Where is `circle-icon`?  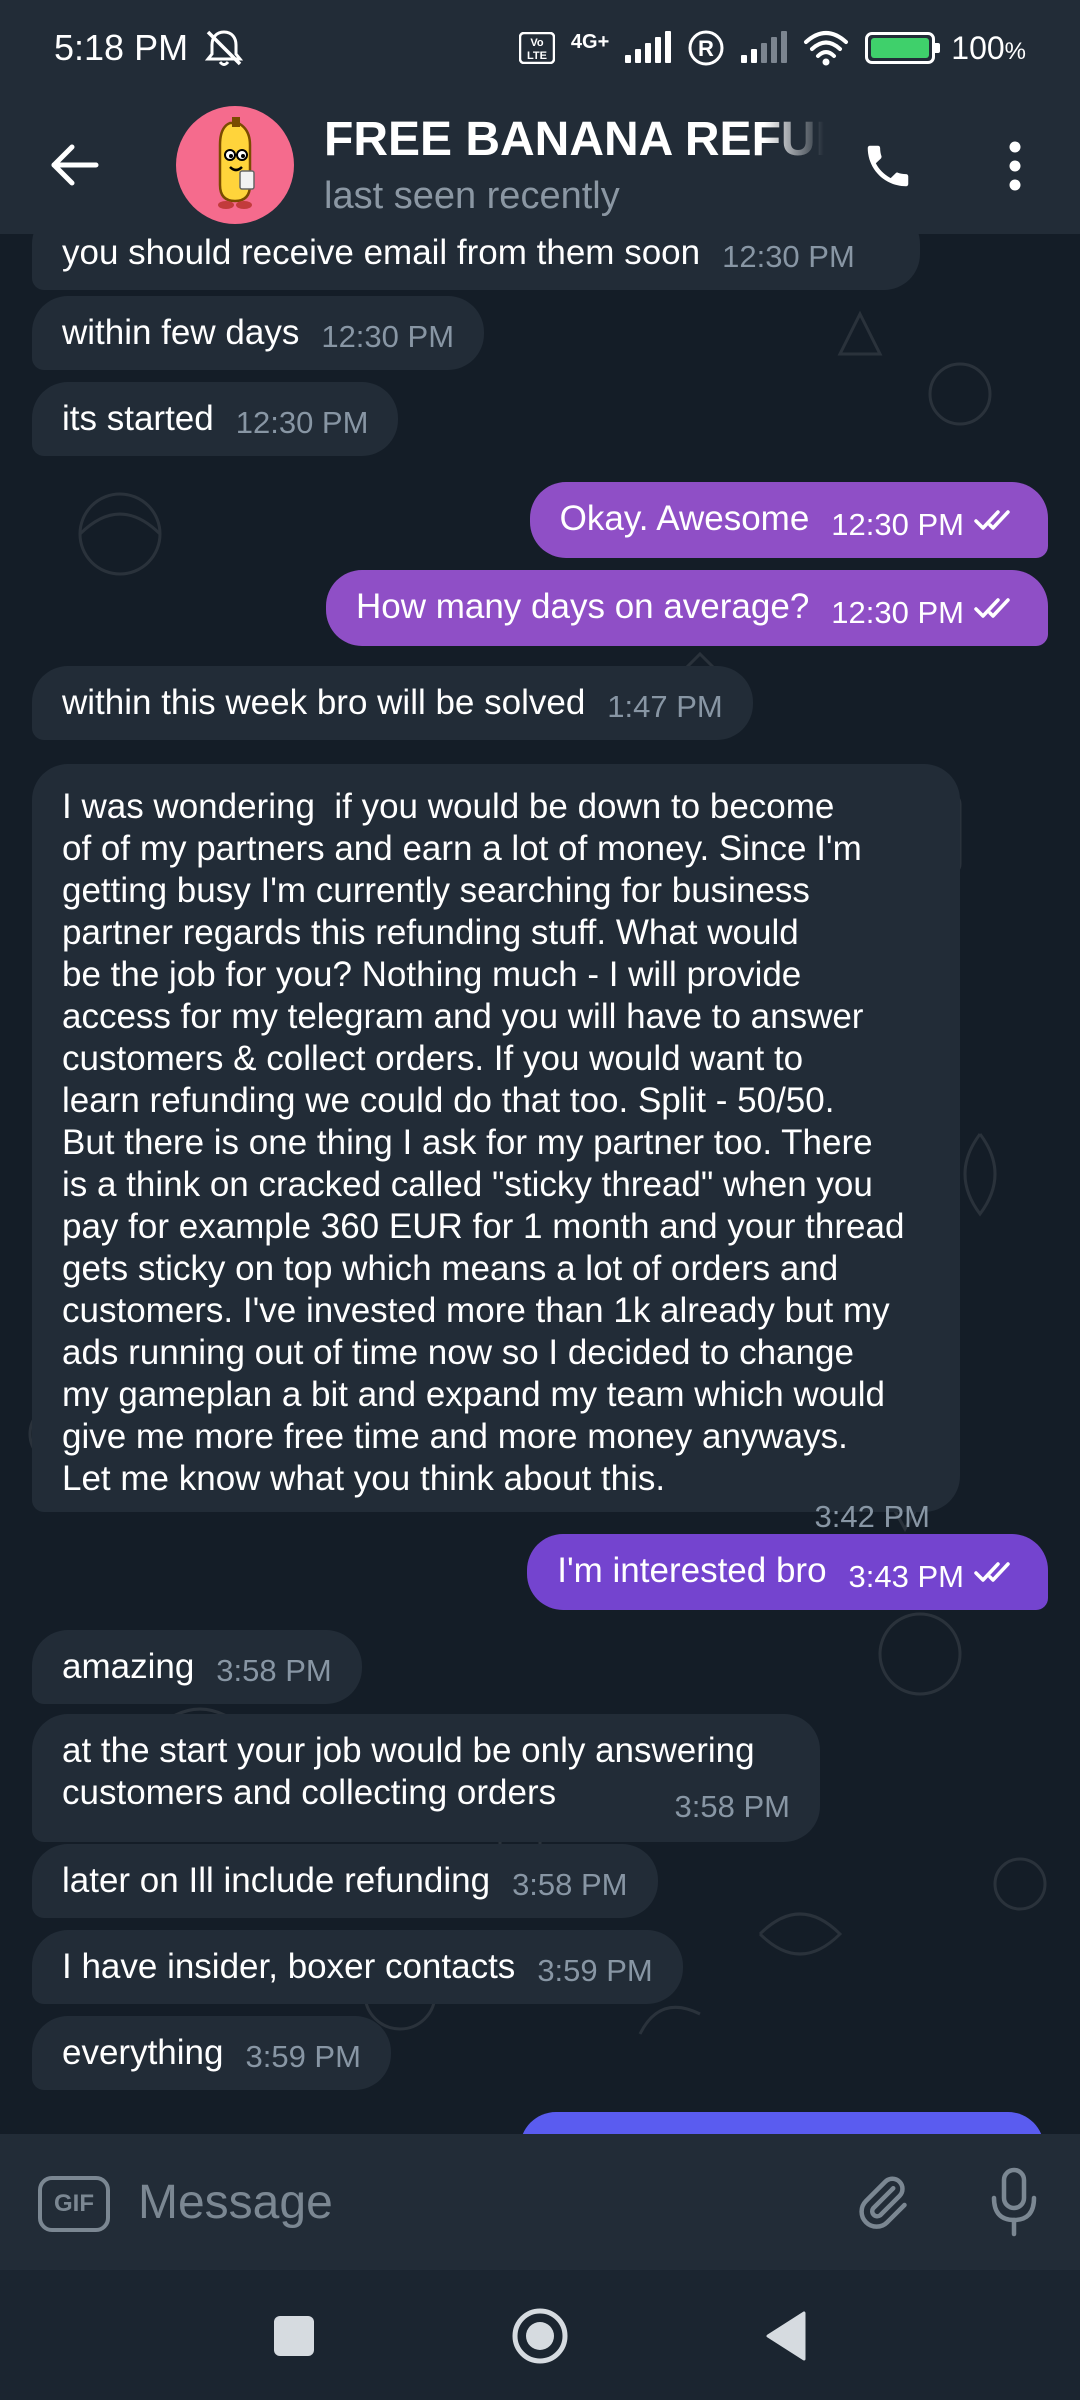
circle-icon is located at coordinates (540, 2336).